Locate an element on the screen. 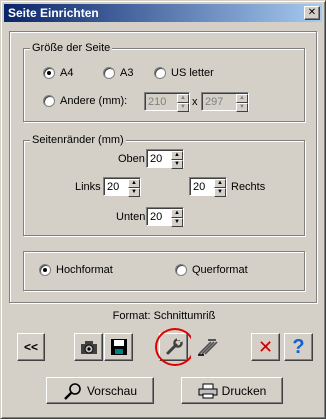 Image resolution: width=326 pixels, height=419 pixels. radio-us-letter: US letter is located at coordinates (184, 73).